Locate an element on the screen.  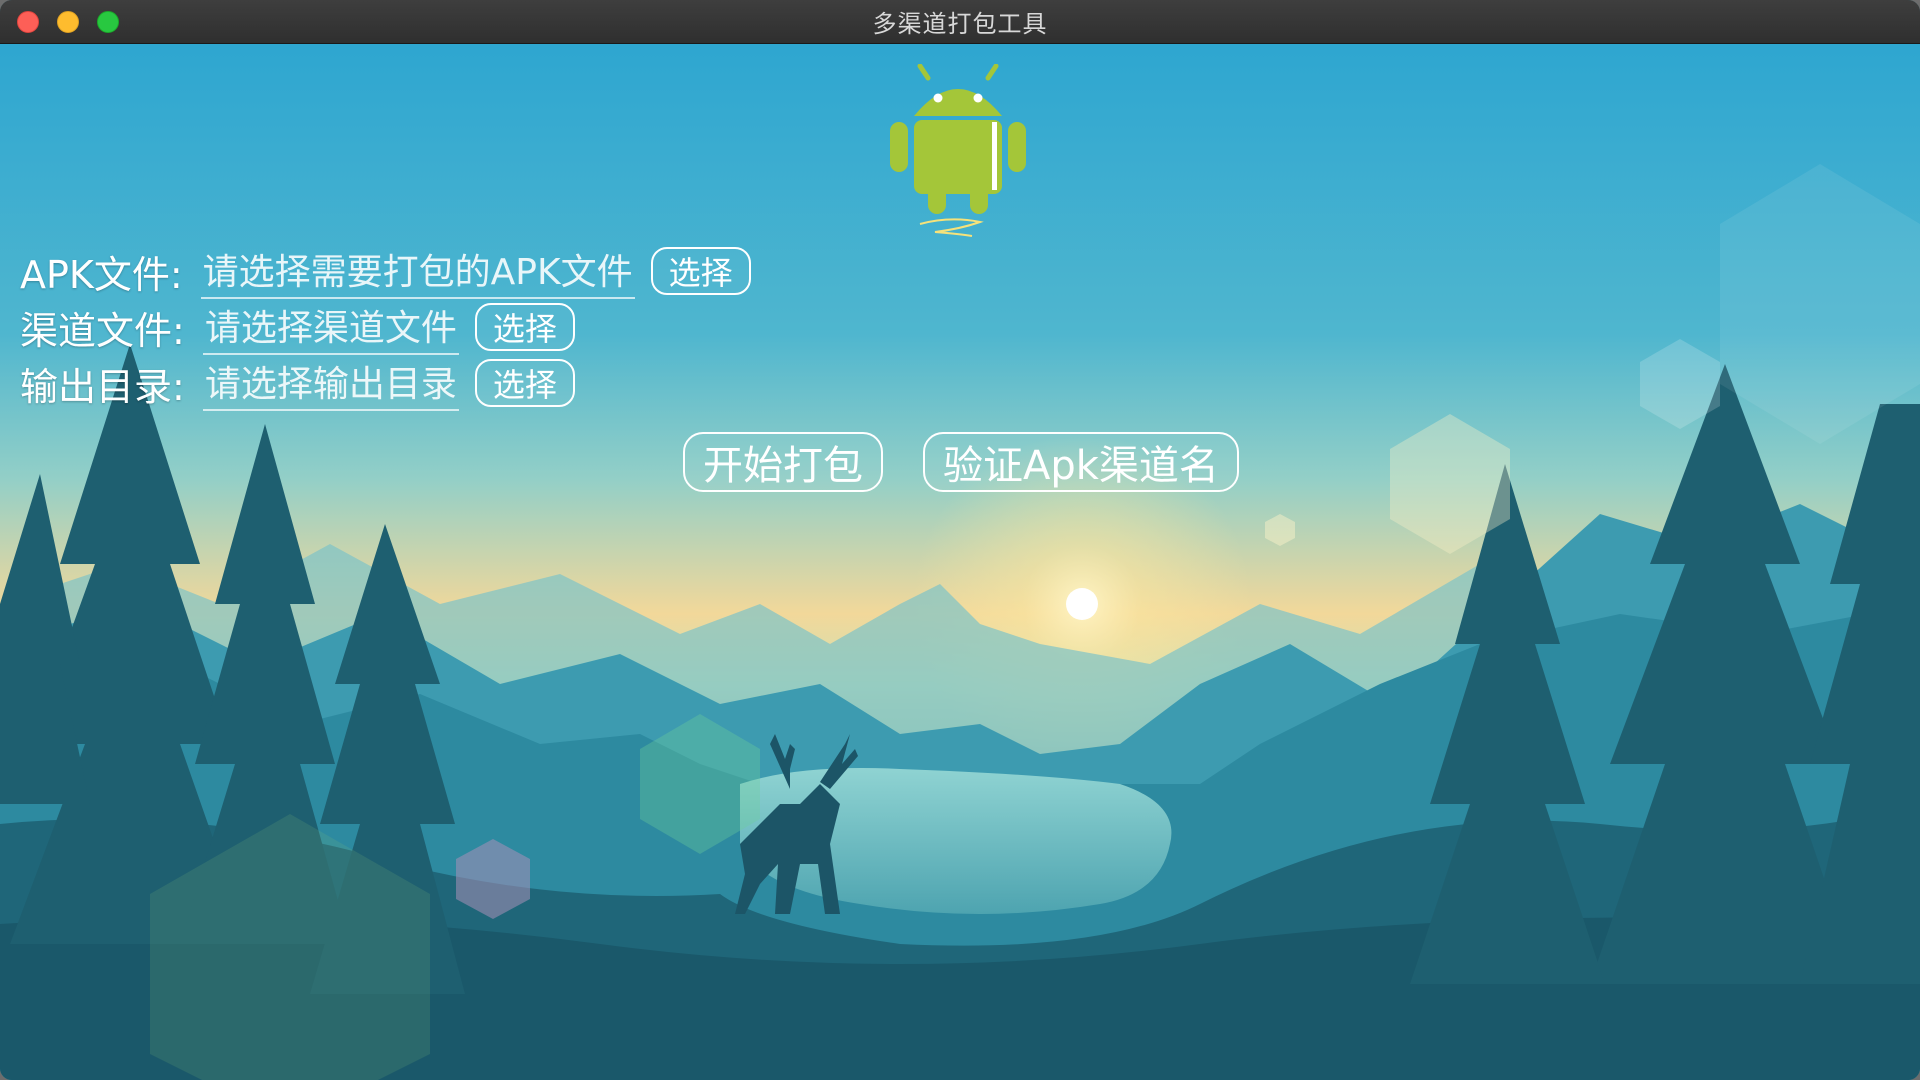
verify-channel-button: 验证Apk渠道名 is located at coordinates (1081, 462).